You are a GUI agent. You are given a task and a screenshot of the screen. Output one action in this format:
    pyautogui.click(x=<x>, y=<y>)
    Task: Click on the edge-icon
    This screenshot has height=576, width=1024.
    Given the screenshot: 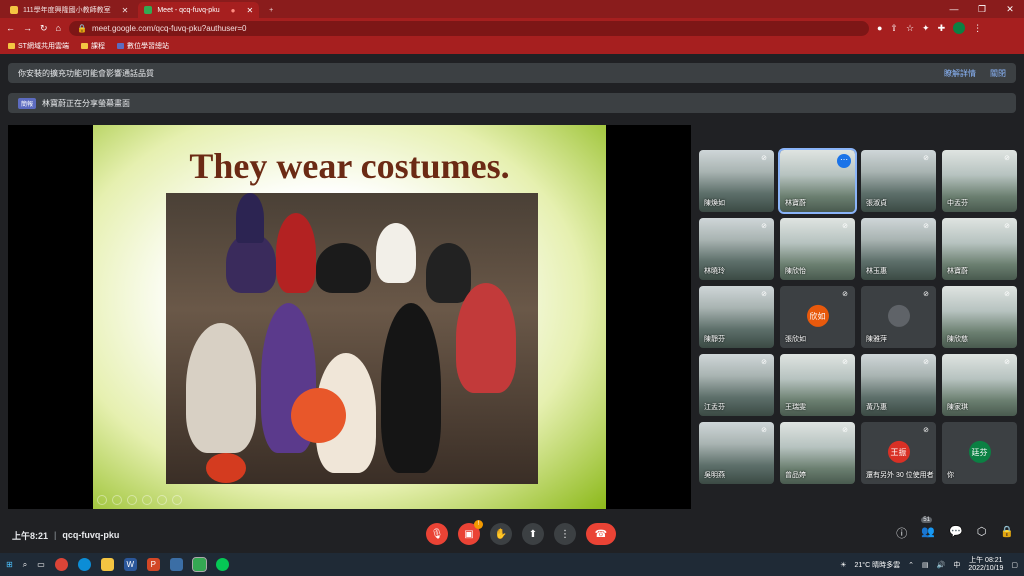 What is the action you would take?
    pyautogui.click(x=84, y=564)
    